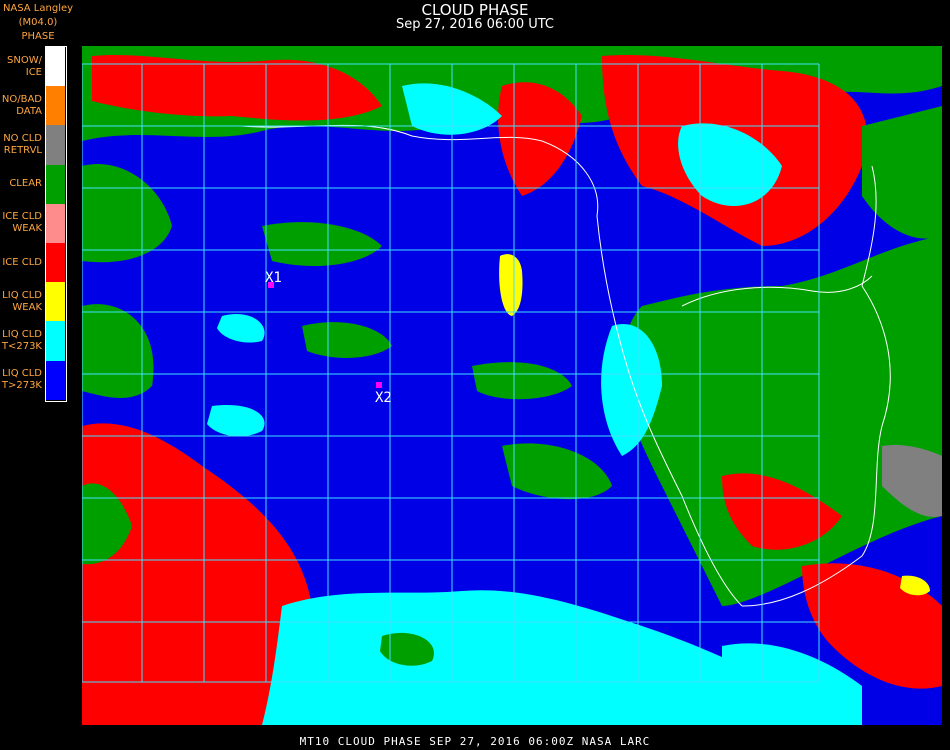 This screenshot has height=750, width=950. Describe the element at coordinates (24, 66) in the screenshot. I see `legend-label-0: SNOW/ ICE` at that location.